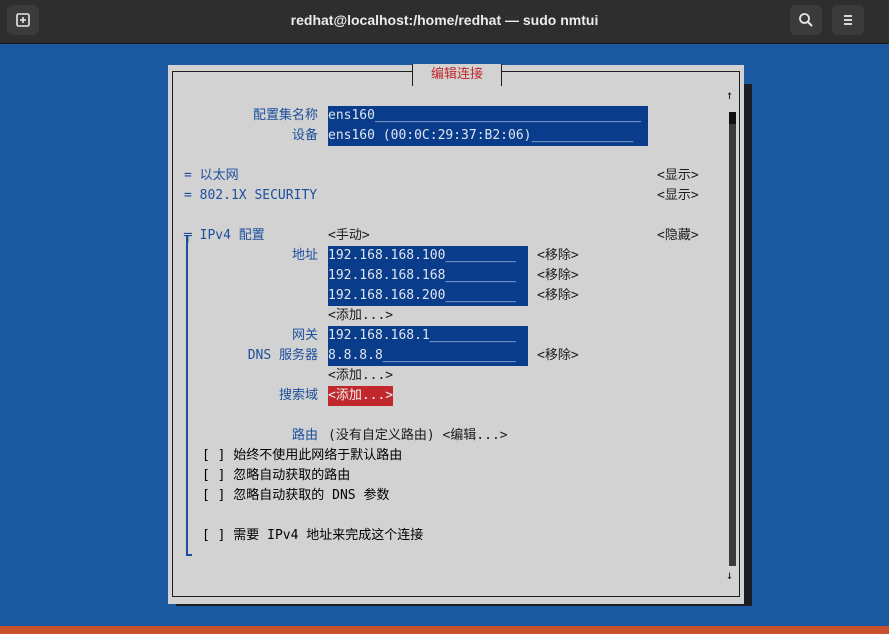 The width and height of the screenshot is (889, 634). What do you see at coordinates (488, 136) in the screenshot?
I see `device-field: ens160 (00:0C:29:37:B2:06)_____________` at bounding box center [488, 136].